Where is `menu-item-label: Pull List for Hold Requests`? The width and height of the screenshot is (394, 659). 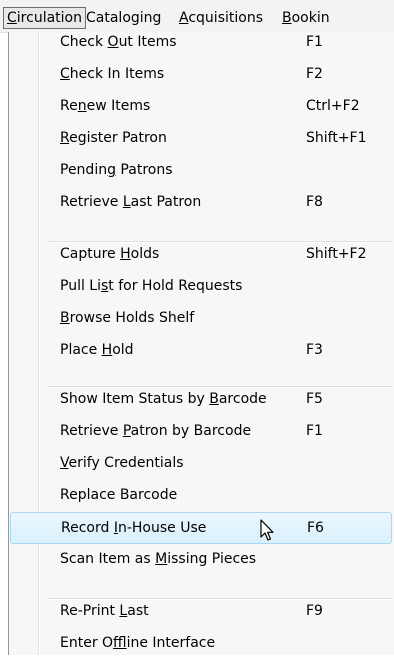
menu-item-label: Pull List for Hold Requests is located at coordinates (151, 286).